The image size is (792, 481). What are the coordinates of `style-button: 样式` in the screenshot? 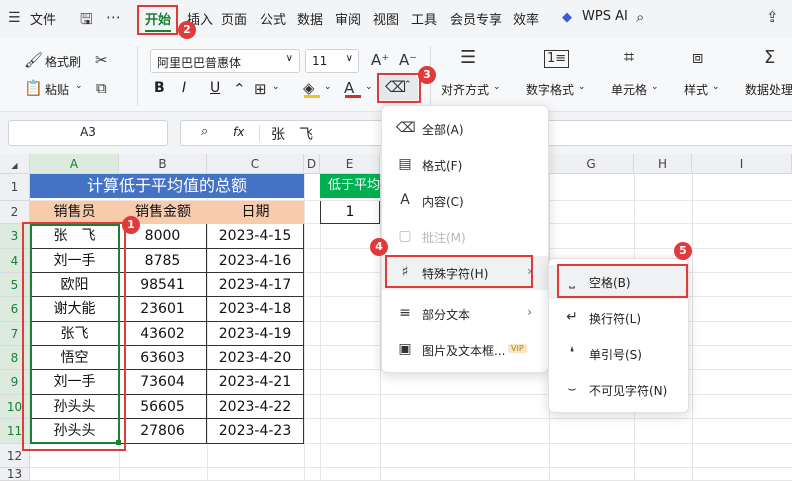 It's located at (696, 89).